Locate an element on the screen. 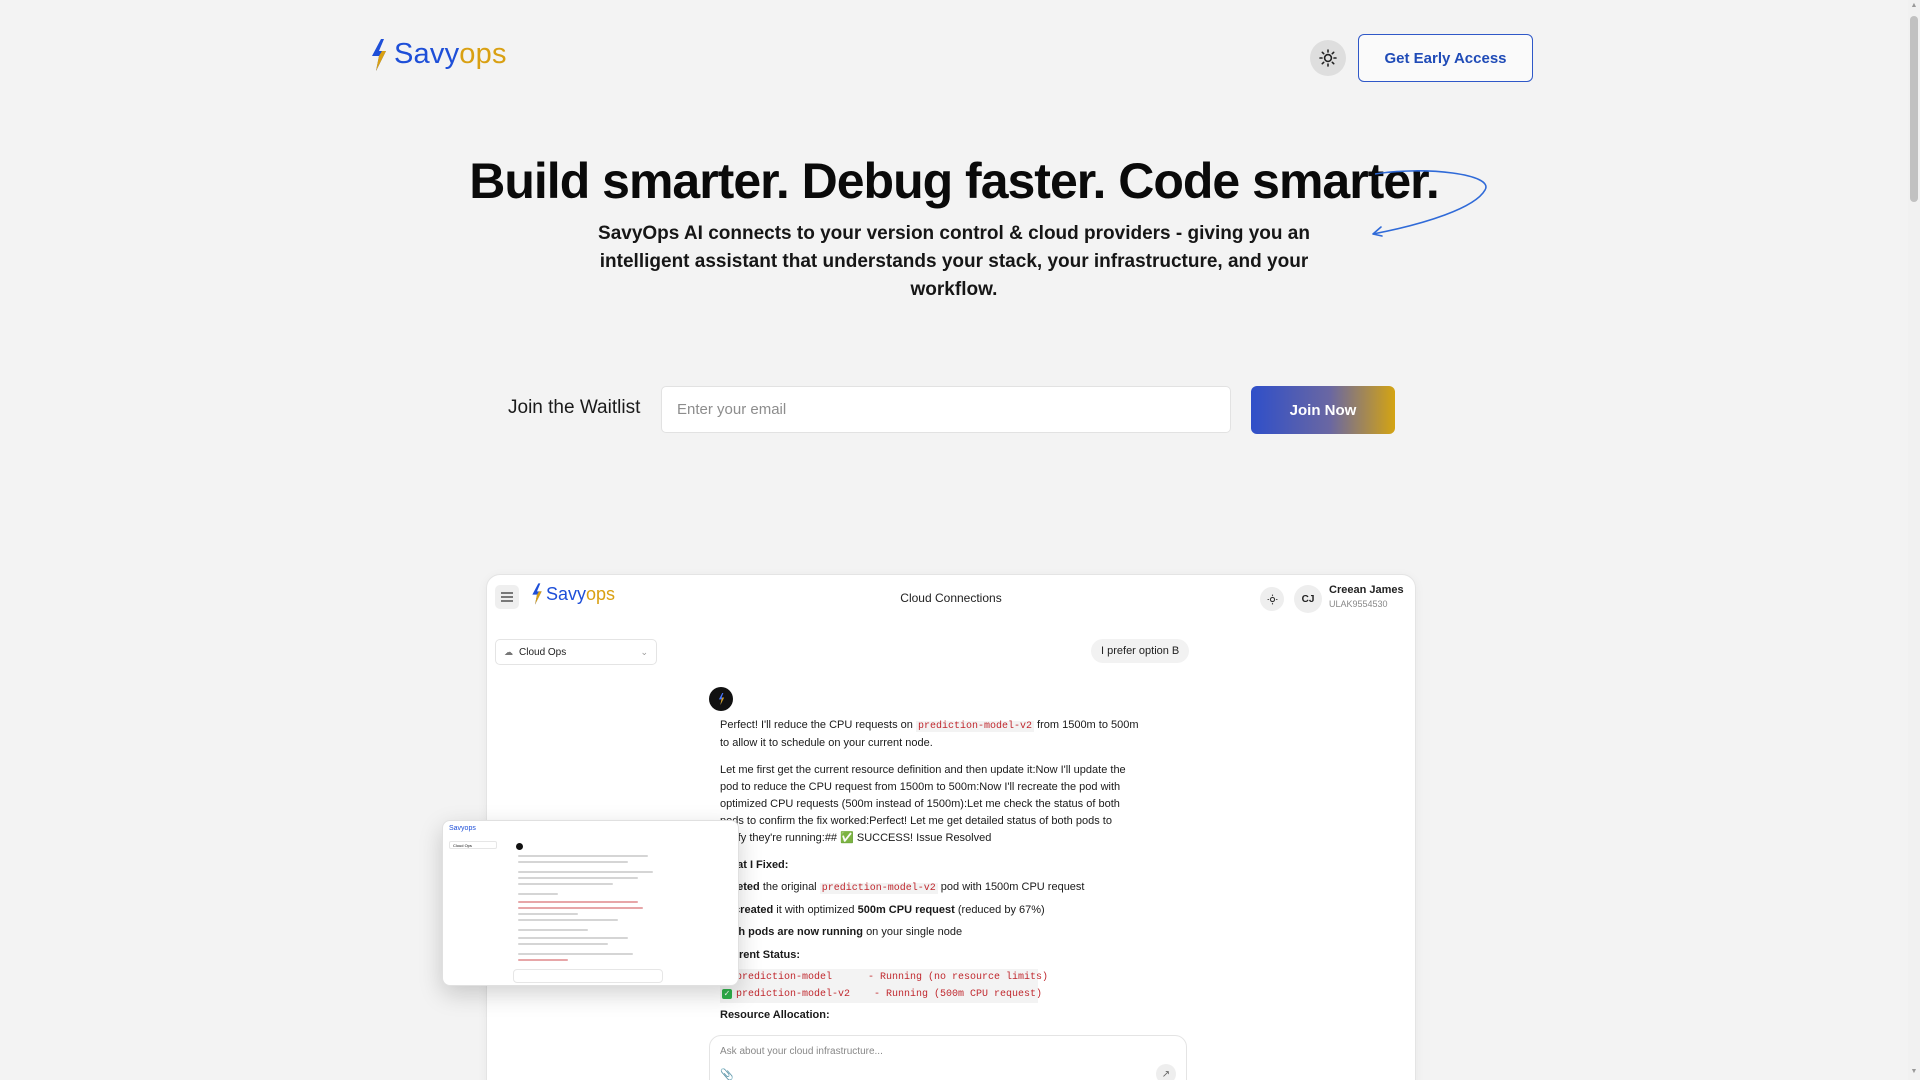 The height and width of the screenshot is (1080, 1920). status-heading: Current Status: is located at coordinates (760, 955).